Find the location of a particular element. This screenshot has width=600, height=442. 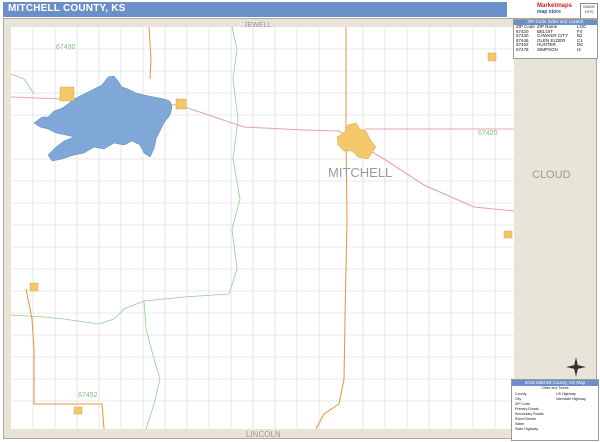

city-glen-elder is located at coordinates (181, 104).